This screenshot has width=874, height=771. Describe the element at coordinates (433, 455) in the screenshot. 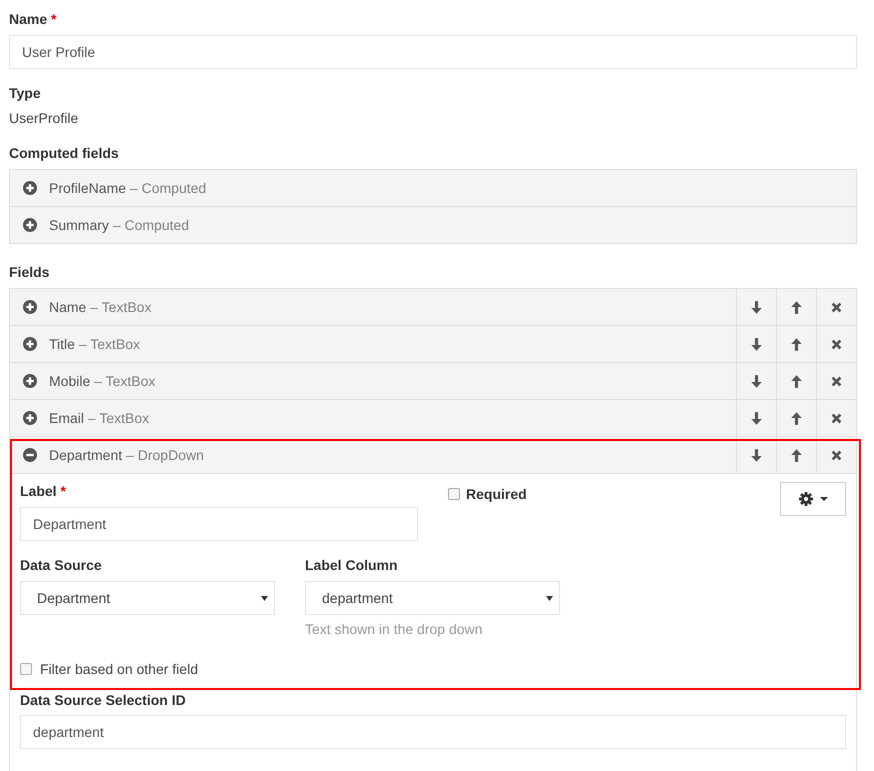

I see `field-row: Department – DropDown` at that location.